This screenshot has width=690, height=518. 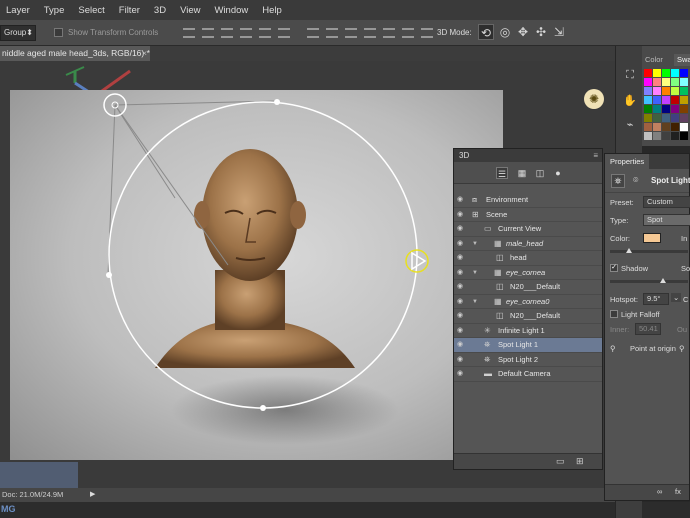 What do you see at coordinates (528, 360) in the screenshot?
I see `scene-tree-row: ◉ ⛯ Spot Light 2` at bounding box center [528, 360].